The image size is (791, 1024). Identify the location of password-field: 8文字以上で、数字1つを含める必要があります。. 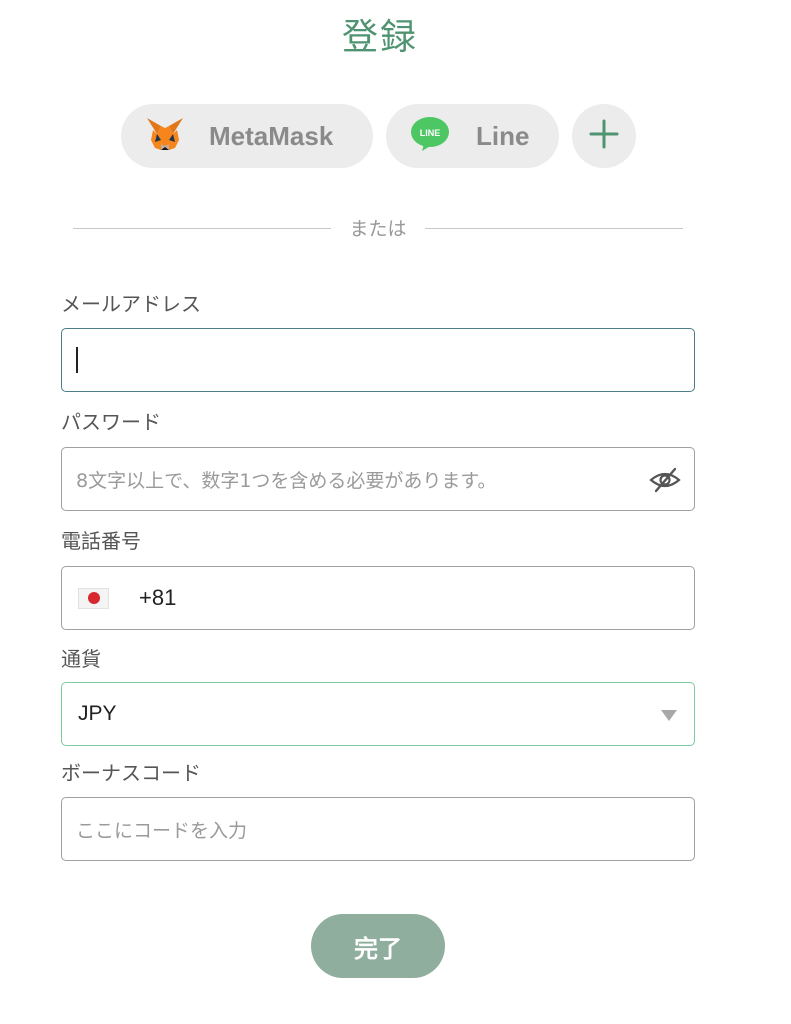
(378, 479).